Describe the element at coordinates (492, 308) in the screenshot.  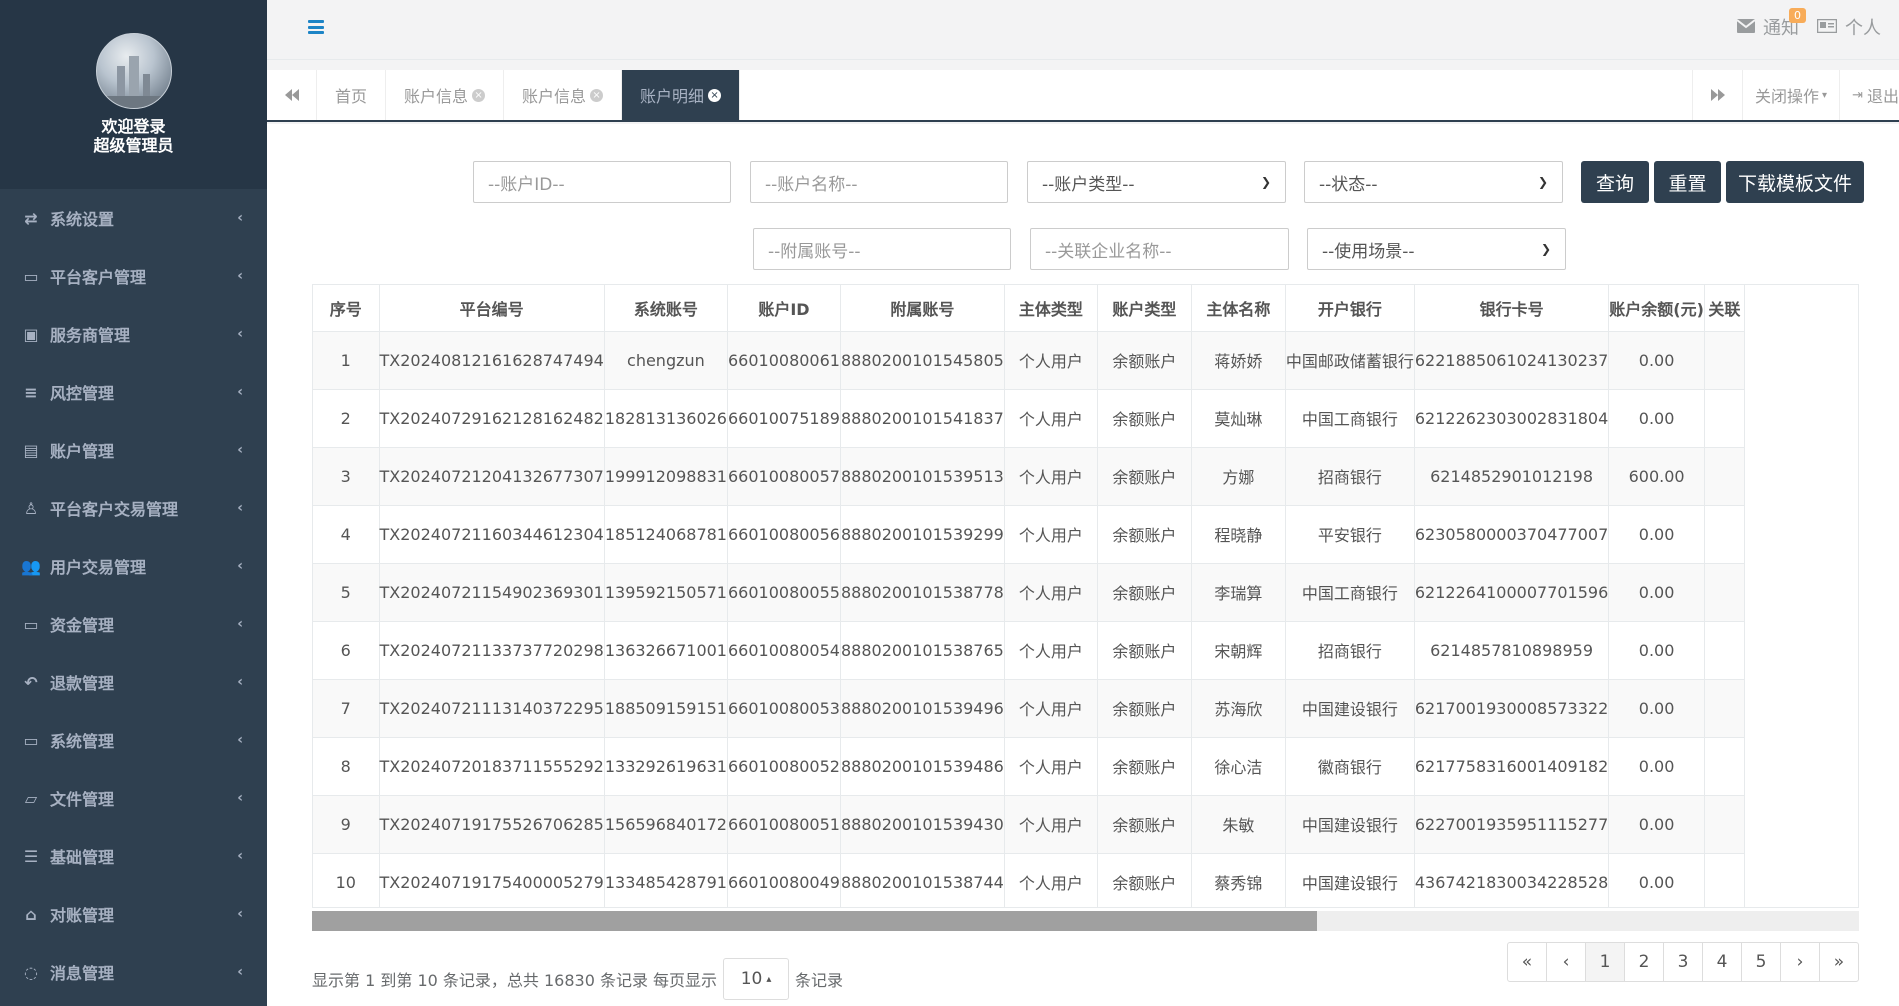
I see `column-header: 平台编号` at that location.